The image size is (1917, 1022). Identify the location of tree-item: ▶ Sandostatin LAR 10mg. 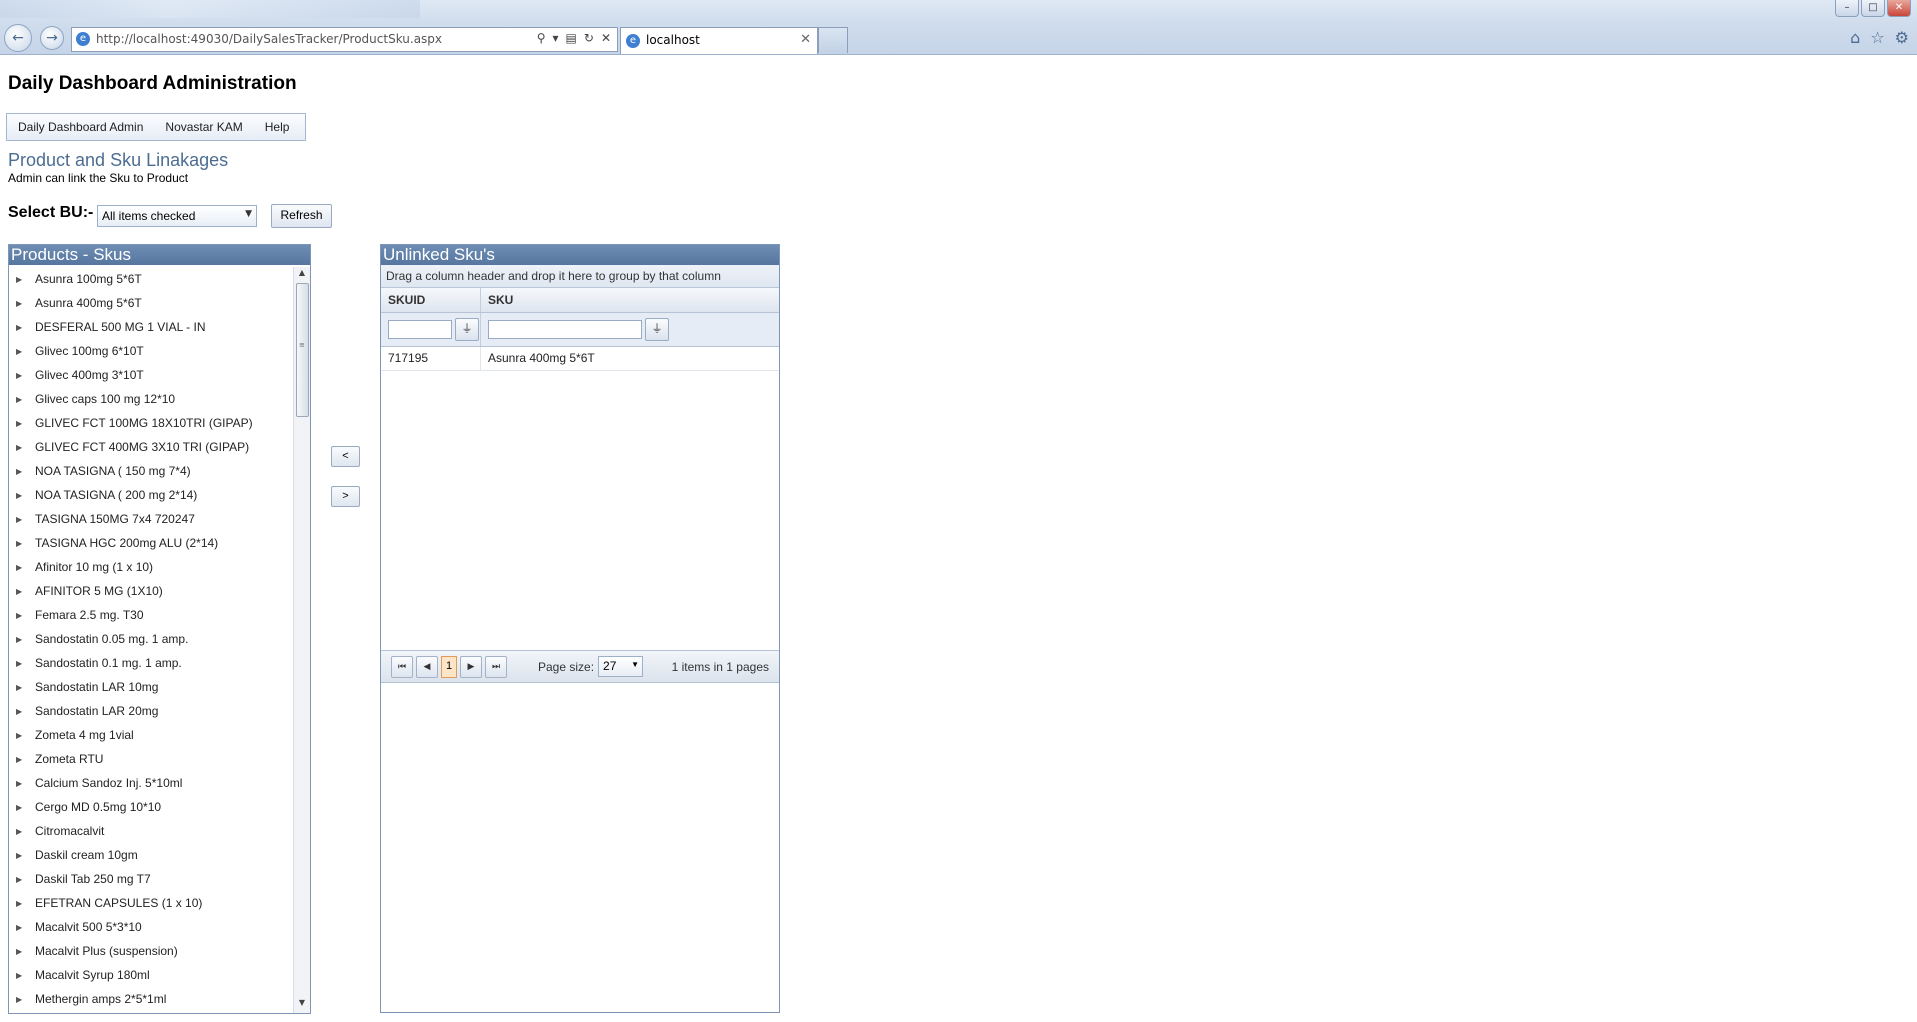
(151, 687).